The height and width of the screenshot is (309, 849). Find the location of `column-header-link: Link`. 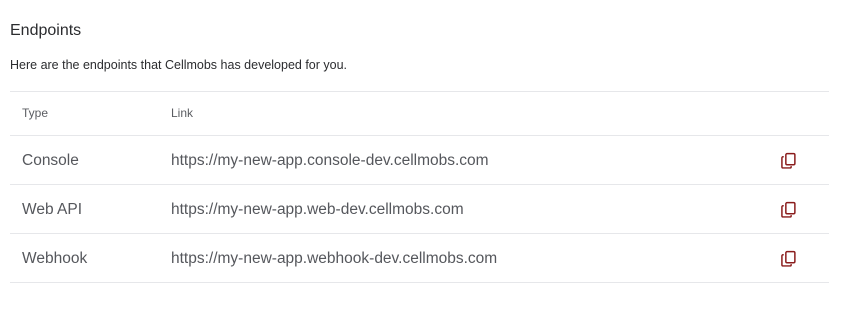

column-header-link: Link is located at coordinates (182, 113).